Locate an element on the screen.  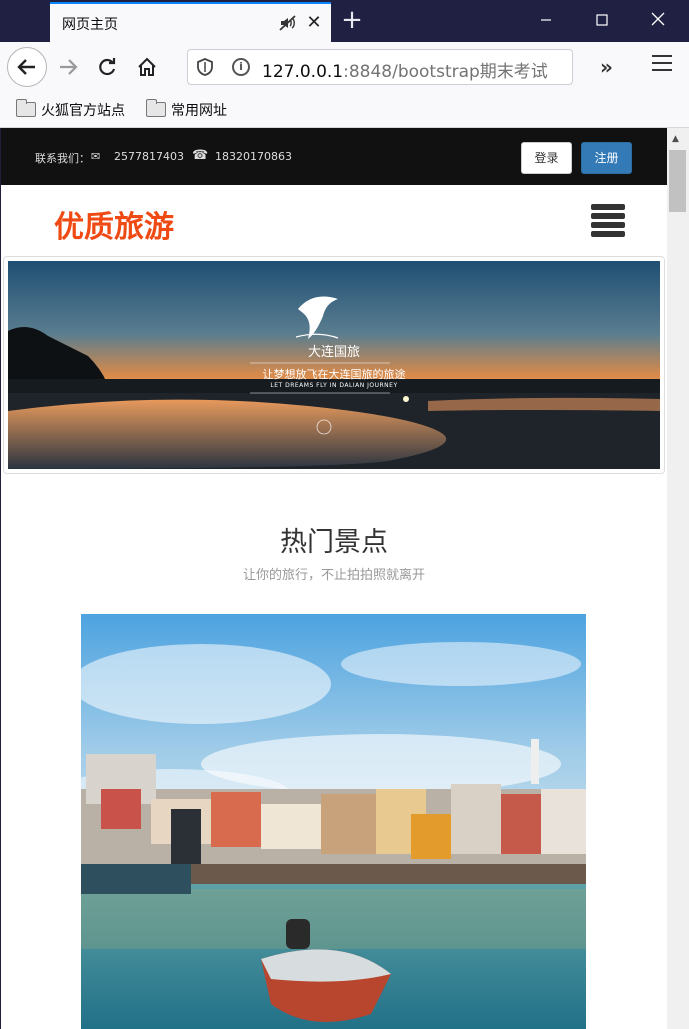
menu-icon is located at coordinates (662, 64).